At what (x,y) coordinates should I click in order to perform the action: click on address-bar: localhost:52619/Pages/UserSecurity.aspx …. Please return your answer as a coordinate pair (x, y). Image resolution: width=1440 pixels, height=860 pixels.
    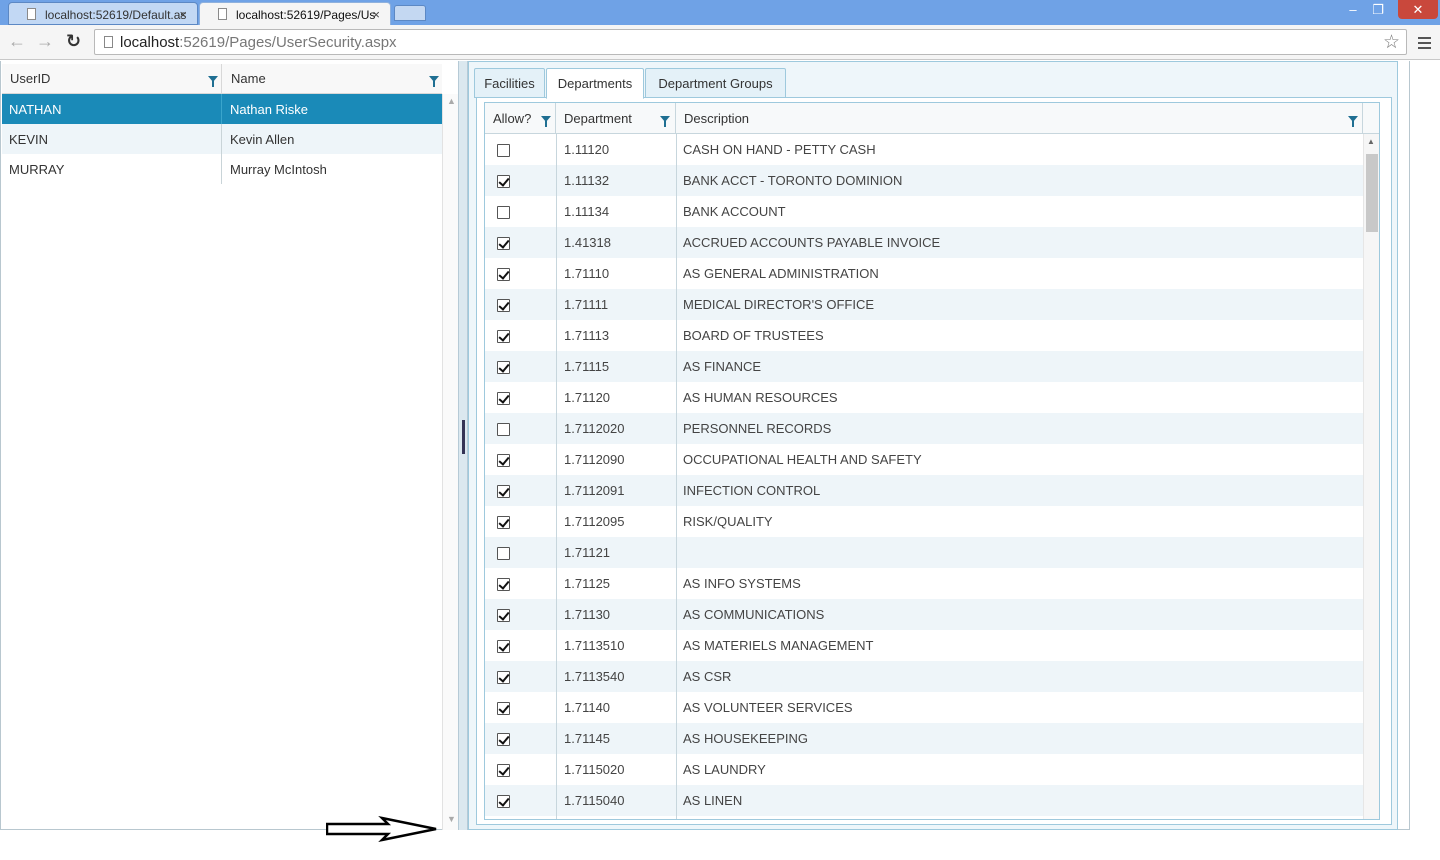
    Looking at the image, I should click on (750, 42).